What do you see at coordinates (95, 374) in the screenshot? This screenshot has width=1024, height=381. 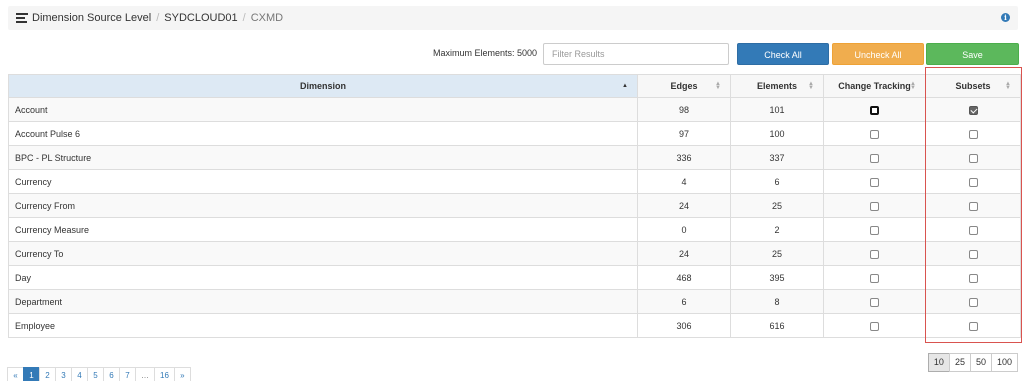 I see `page-link: 5` at bounding box center [95, 374].